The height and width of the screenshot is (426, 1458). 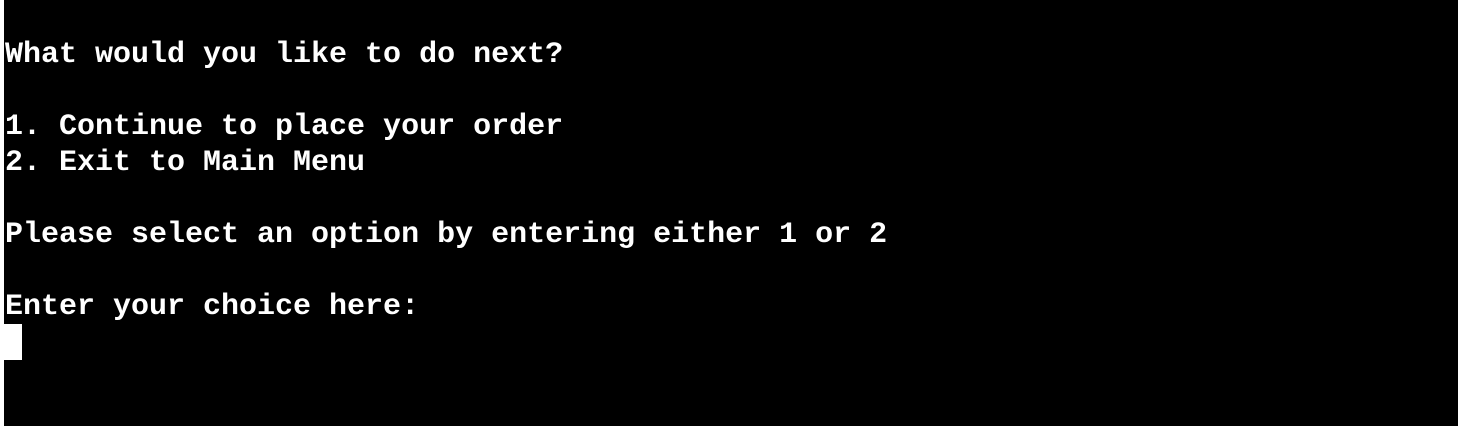 I want to click on menu-option-exit-main-menu: 2. Exit to Main Menu, so click(x=185, y=163).